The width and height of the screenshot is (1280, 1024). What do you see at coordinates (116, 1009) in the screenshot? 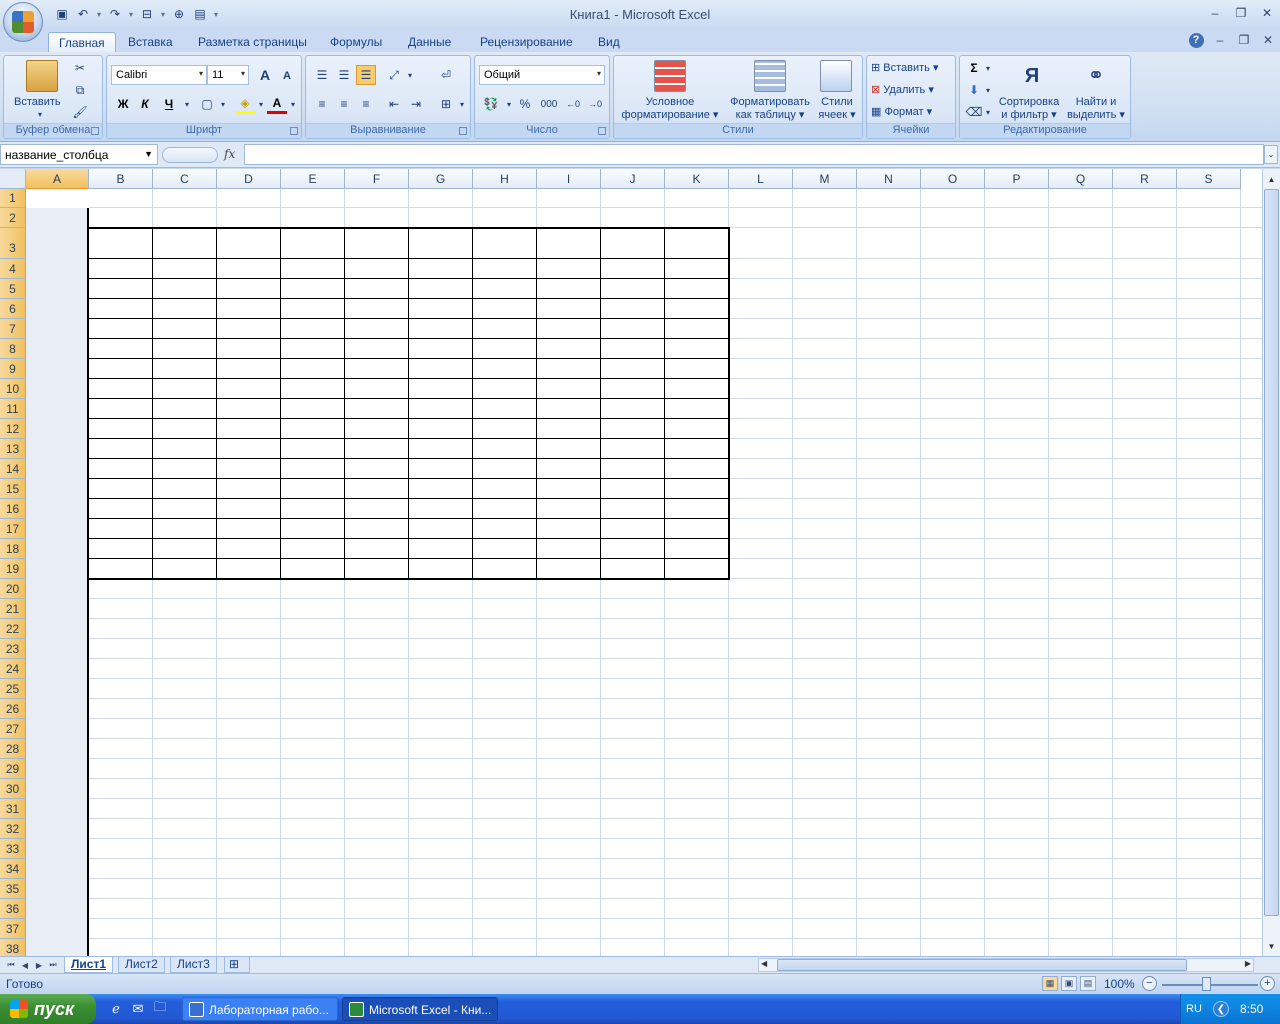
I see `internet-explorer-icon: ℯ` at bounding box center [116, 1009].